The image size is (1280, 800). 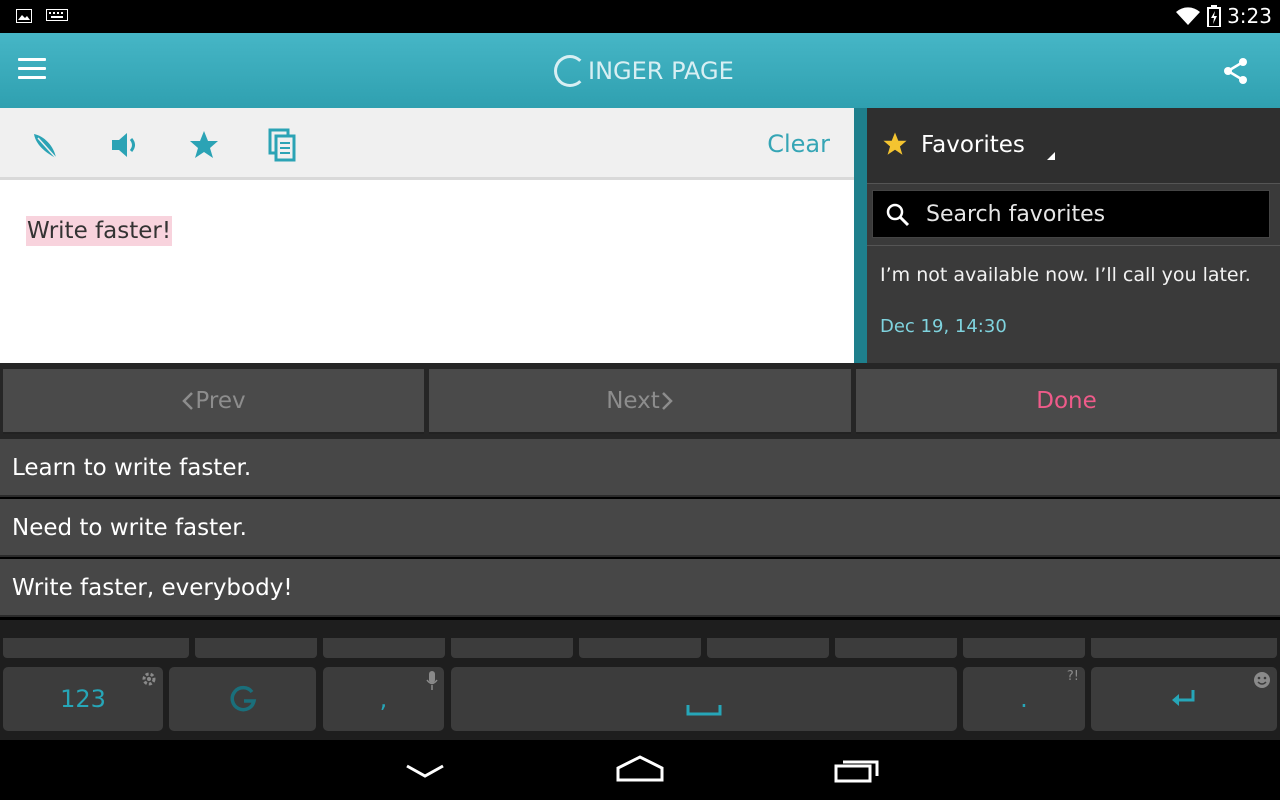 What do you see at coordinates (973, 145) in the screenshot?
I see `favorites-title: Favorites` at bounding box center [973, 145].